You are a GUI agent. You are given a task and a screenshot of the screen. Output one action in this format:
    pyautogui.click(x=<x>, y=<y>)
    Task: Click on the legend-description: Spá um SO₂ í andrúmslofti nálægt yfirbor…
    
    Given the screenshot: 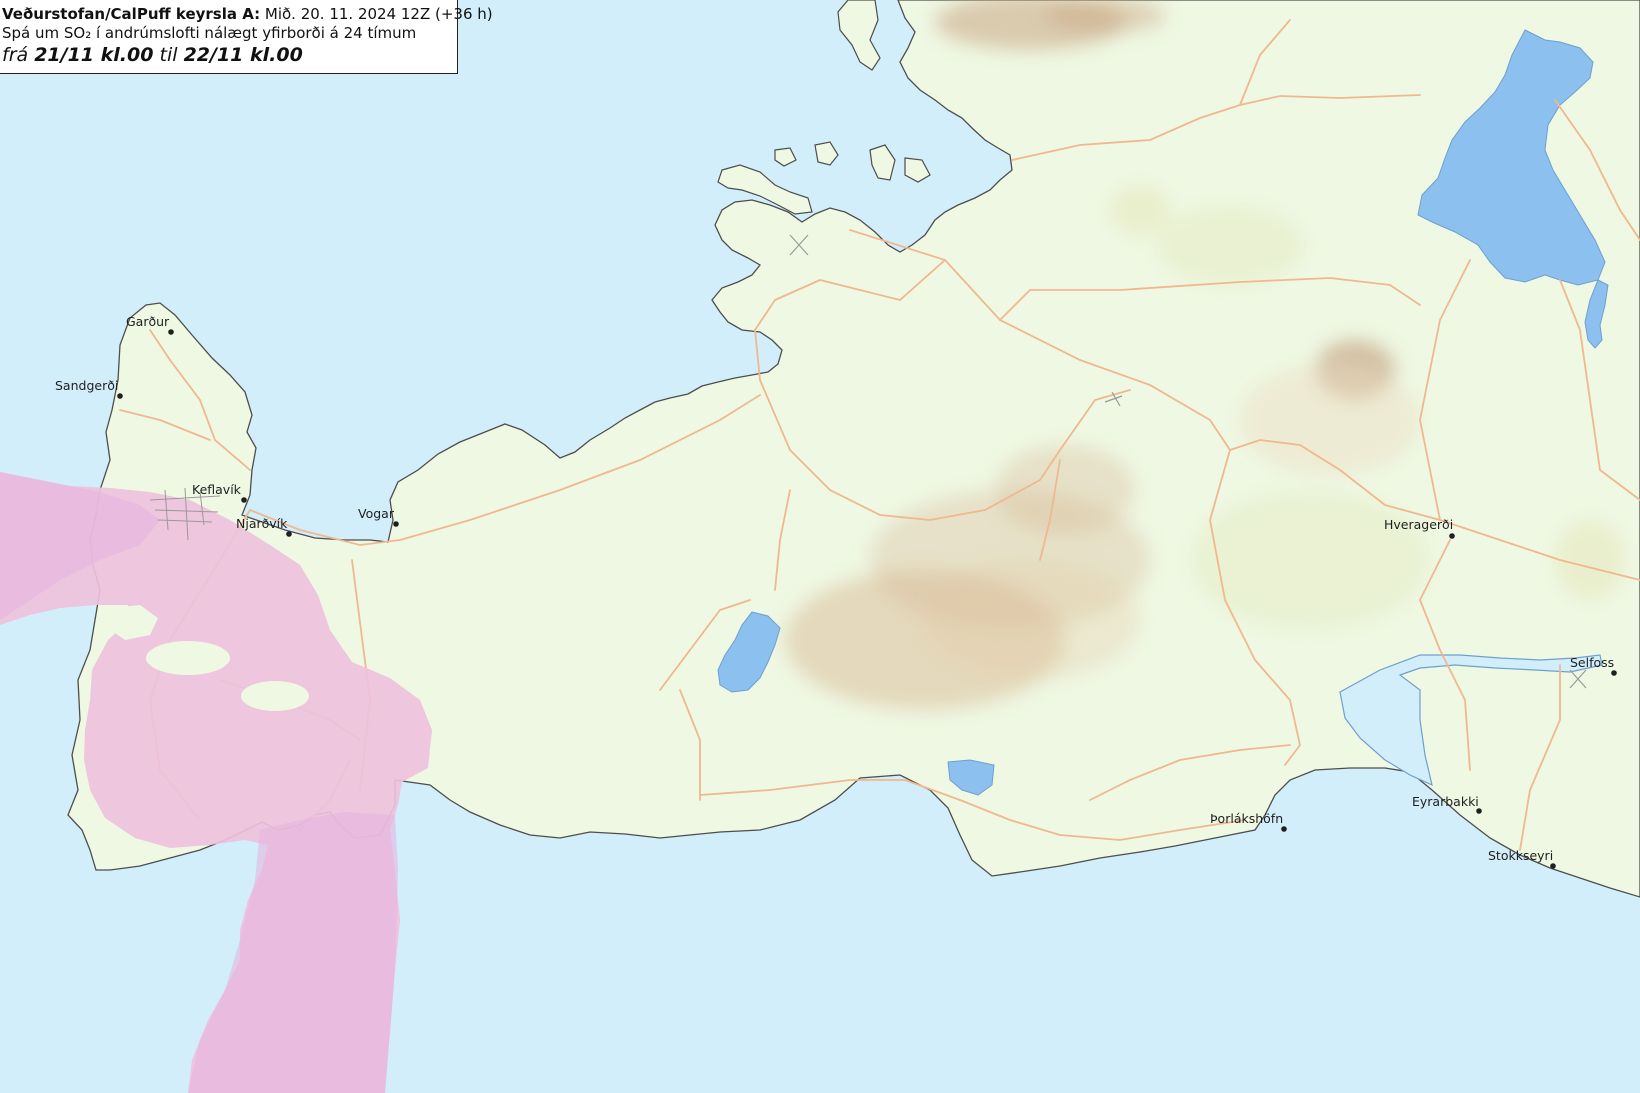 What is the action you would take?
    pyautogui.click(x=209, y=33)
    